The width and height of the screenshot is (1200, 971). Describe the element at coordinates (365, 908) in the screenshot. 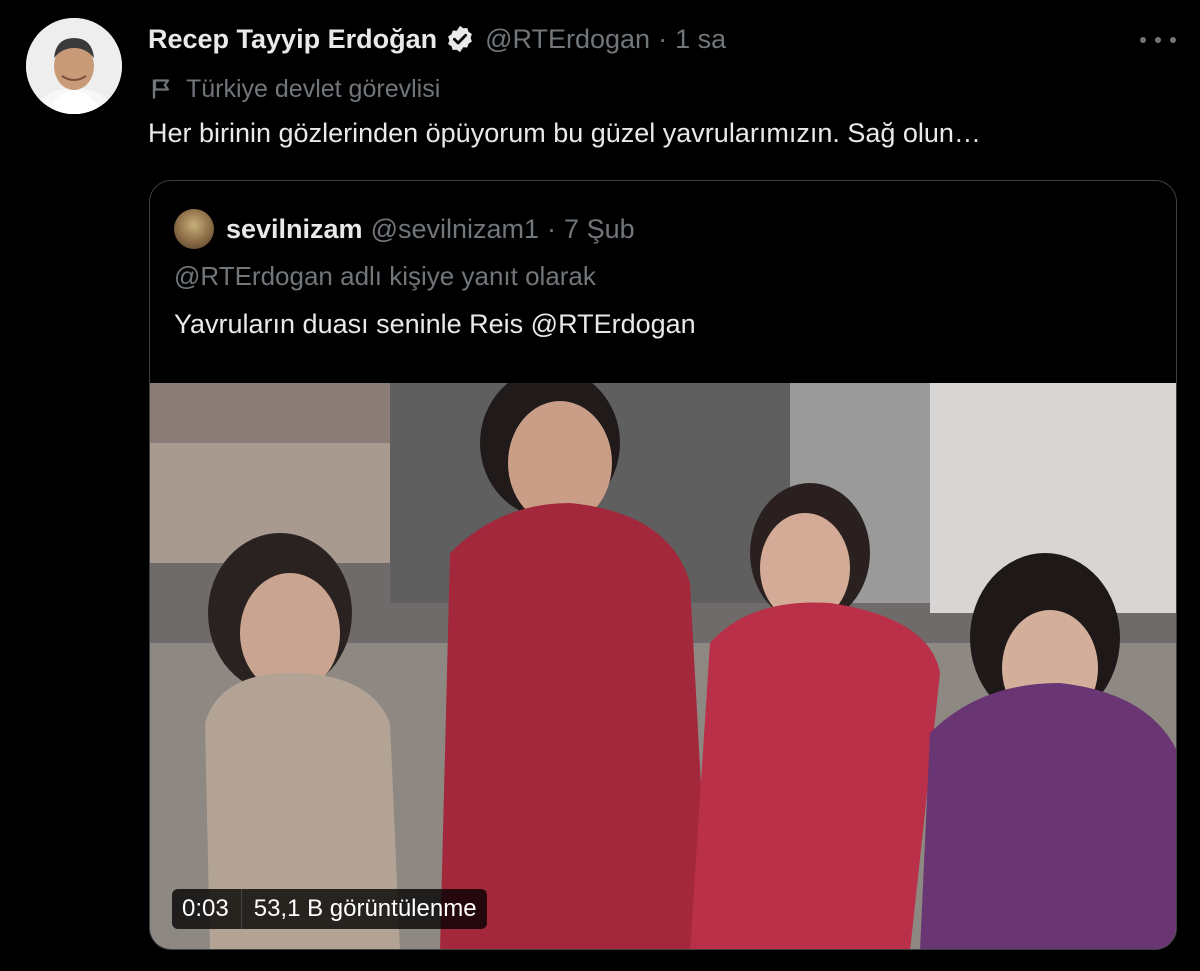

I see `video-view-count: 53,1 B görüntülenme` at that location.